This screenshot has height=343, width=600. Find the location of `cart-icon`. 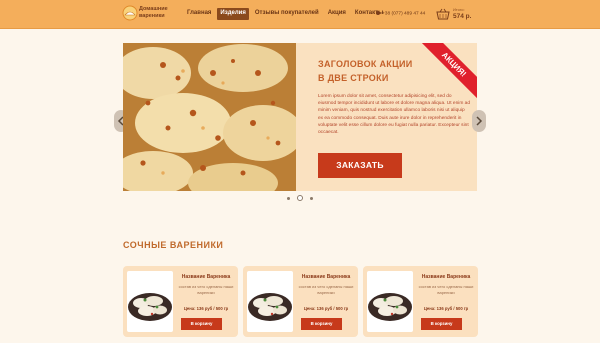

cart-icon is located at coordinates (443, 14).